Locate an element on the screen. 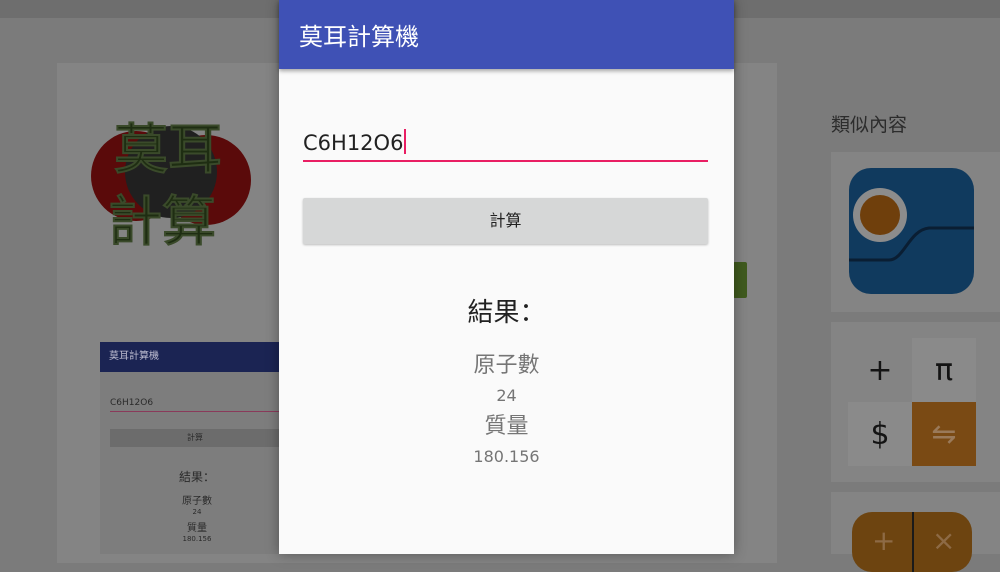  dollar-key-icon: $ is located at coordinates (880, 434).